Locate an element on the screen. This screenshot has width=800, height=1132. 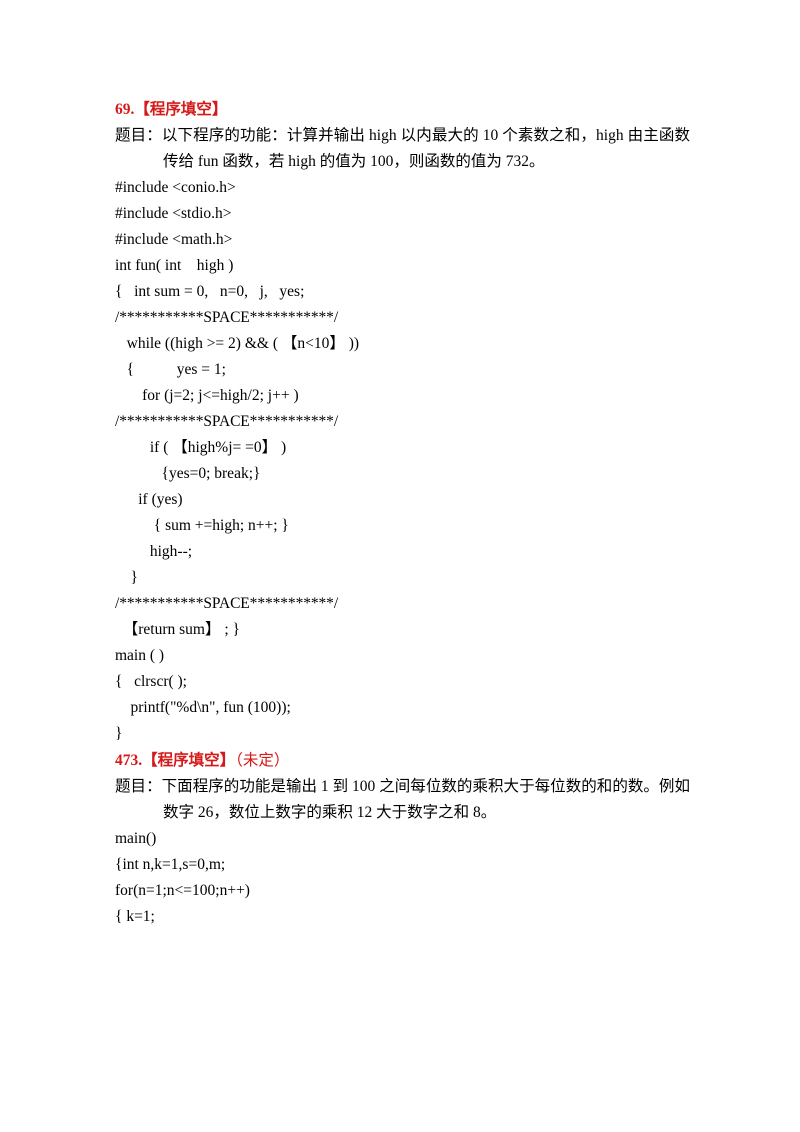
code-line: #include <conio.h> is located at coordinates (175, 187).